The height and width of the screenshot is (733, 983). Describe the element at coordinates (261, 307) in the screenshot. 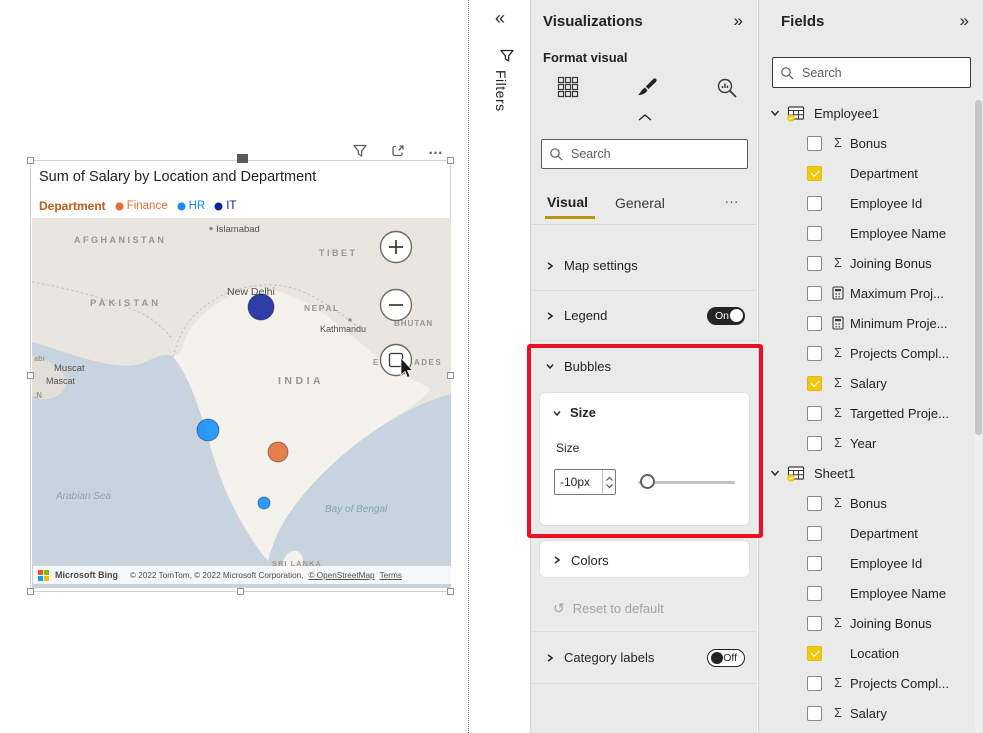

I see `data-bubble-it-delhi` at that location.